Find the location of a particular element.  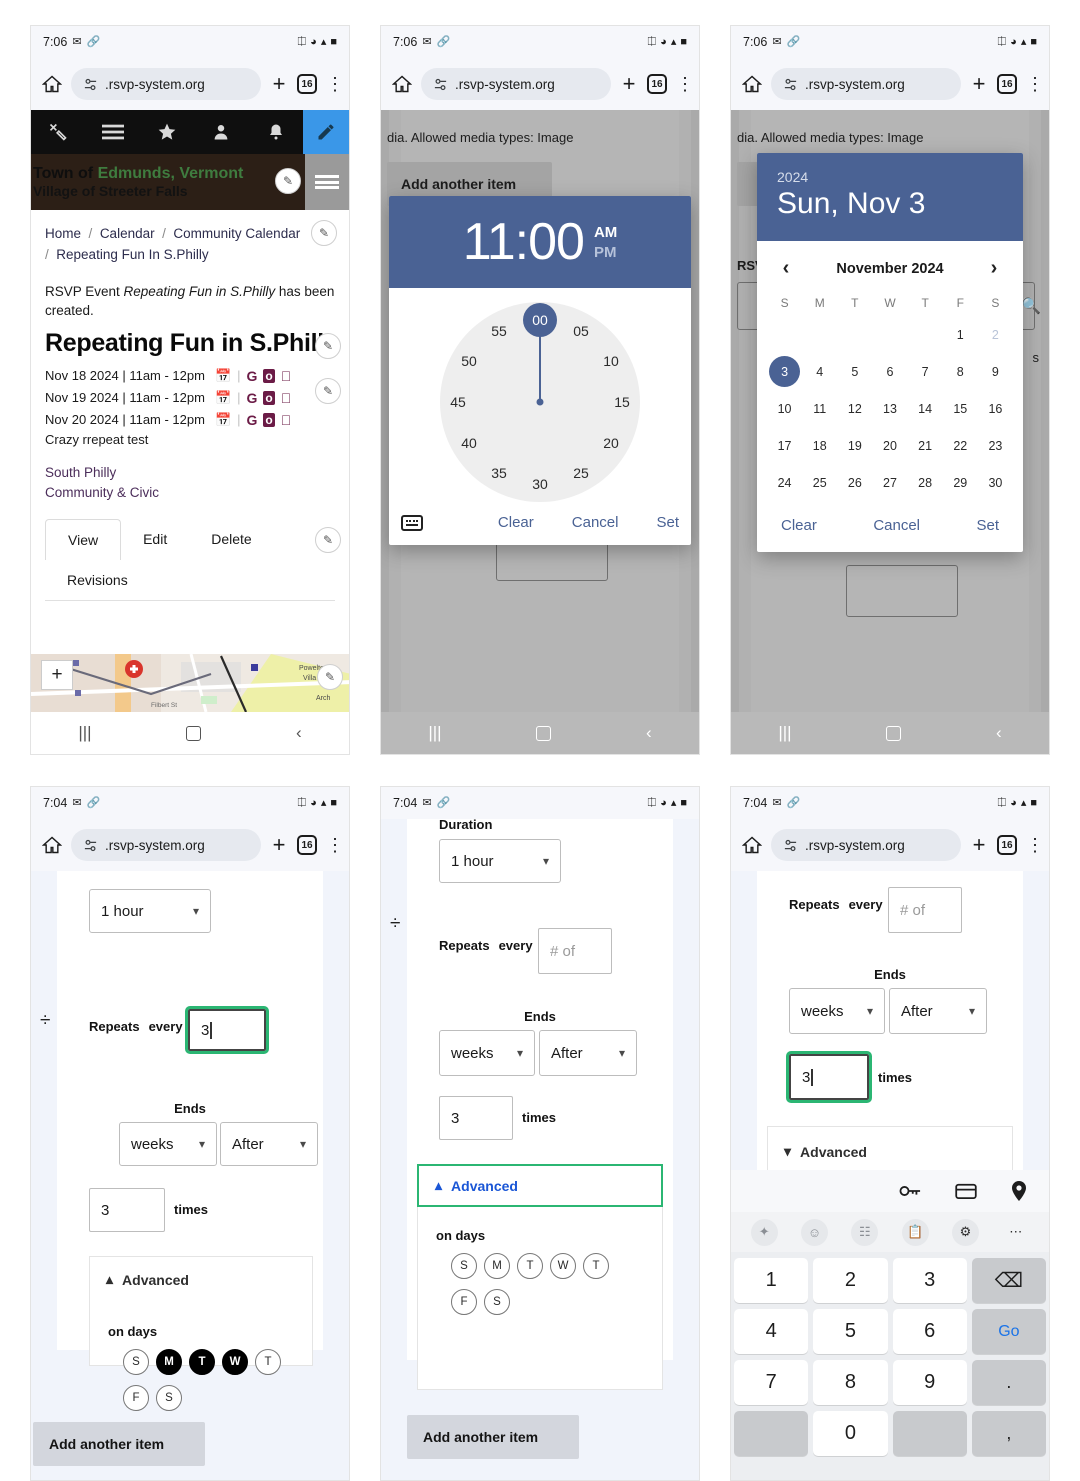

calendar-day-23: 23 is located at coordinates (995, 445).